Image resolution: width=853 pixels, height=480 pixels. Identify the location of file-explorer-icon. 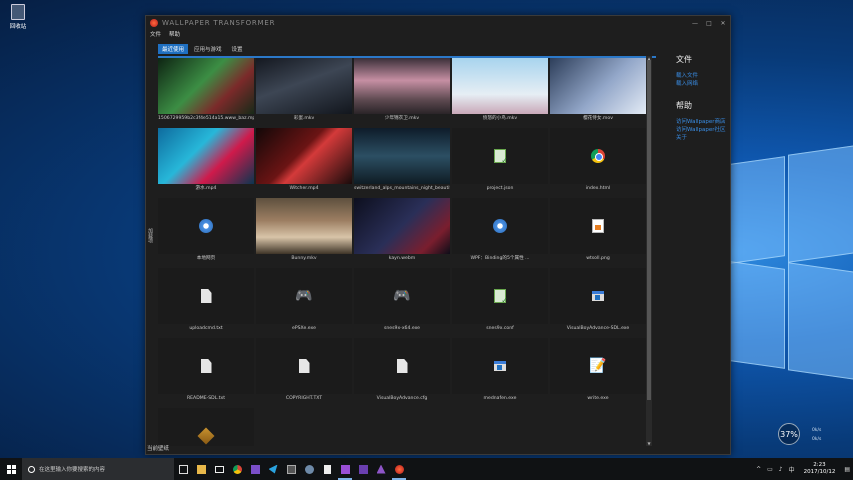
(201, 469).